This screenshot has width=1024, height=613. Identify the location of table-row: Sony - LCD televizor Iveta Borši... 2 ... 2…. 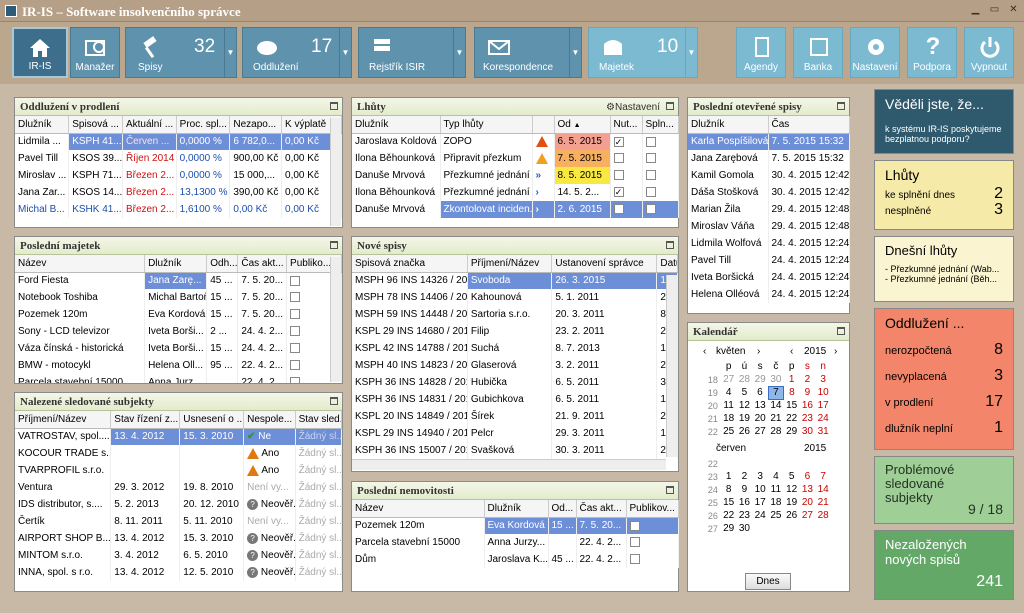
(178, 331).